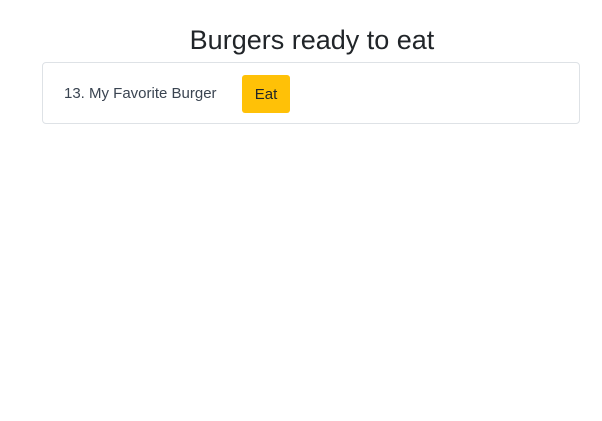  Describe the element at coordinates (266, 94) in the screenshot. I see `eat-button: Eat` at that location.